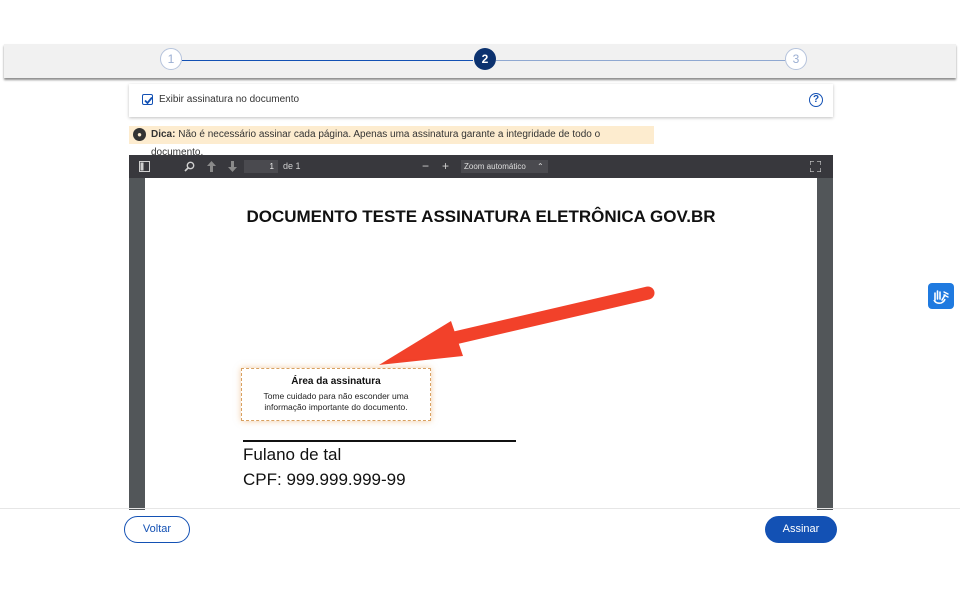  I want to click on chevron-updown-icon: ⌃, so click(540, 166).